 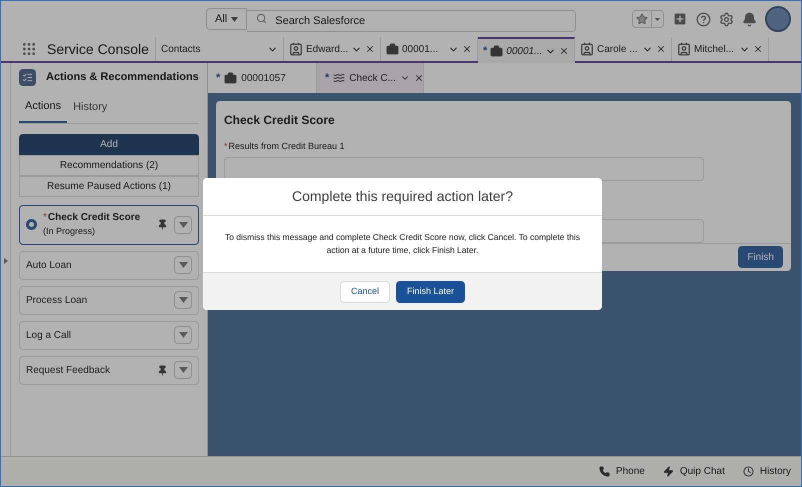 What do you see at coordinates (109, 186) in the screenshot?
I see `action-button: Resume Paused Actions (1)` at bounding box center [109, 186].